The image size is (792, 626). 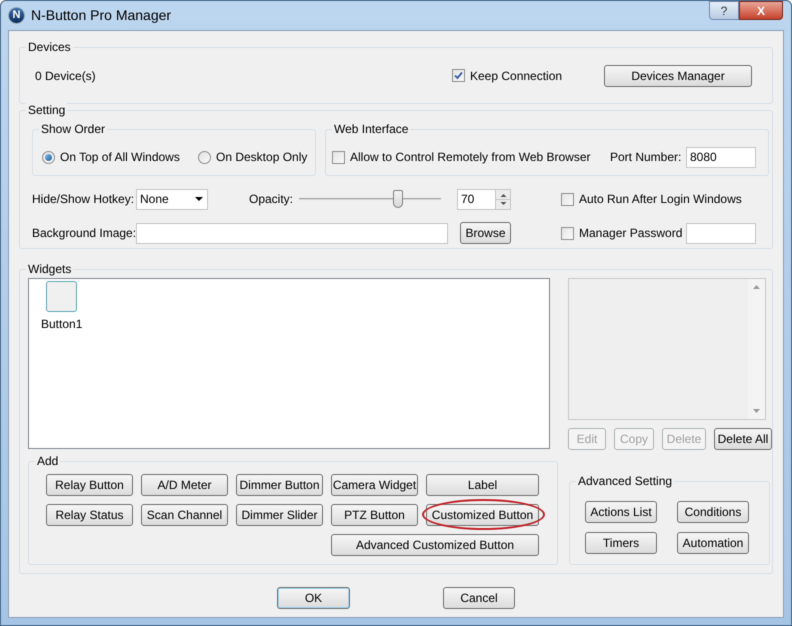 What do you see at coordinates (743, 439) in the screenshot?
I see `action-button: Delete All` at bounding box center [743, 439].